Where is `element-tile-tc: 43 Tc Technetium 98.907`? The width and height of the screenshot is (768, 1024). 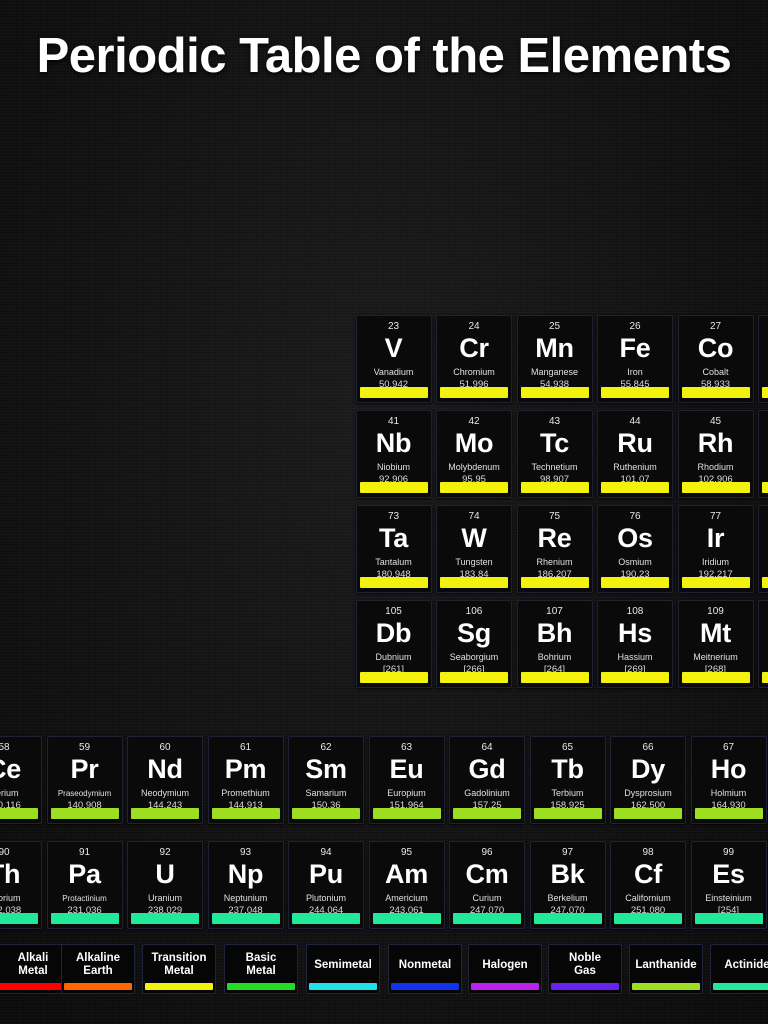 element-tile-tc: 43 Tc Technetium 98.907 is located at coordinates (554, 454).